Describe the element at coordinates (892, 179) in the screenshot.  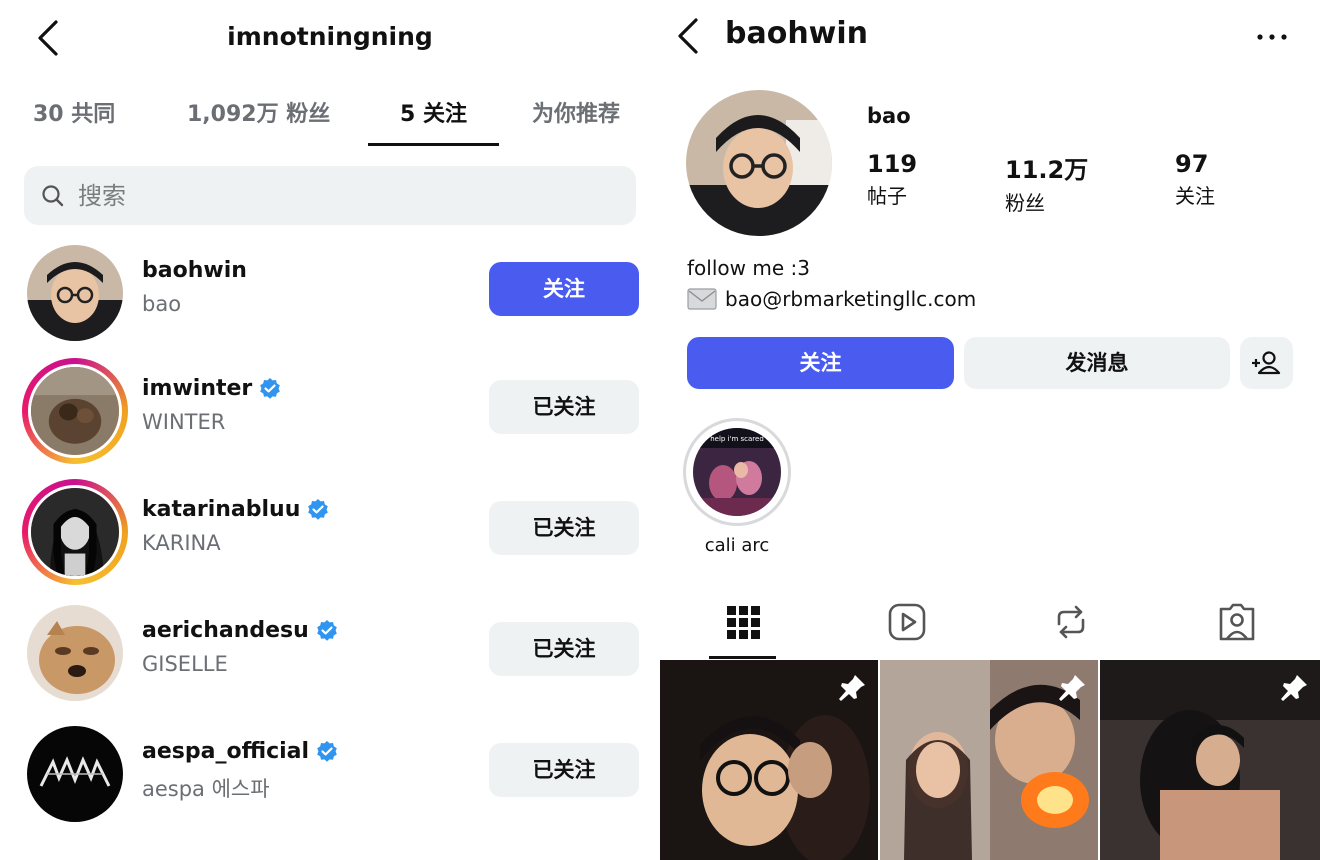
I see `posts-stat: 119 帖子` at that location.